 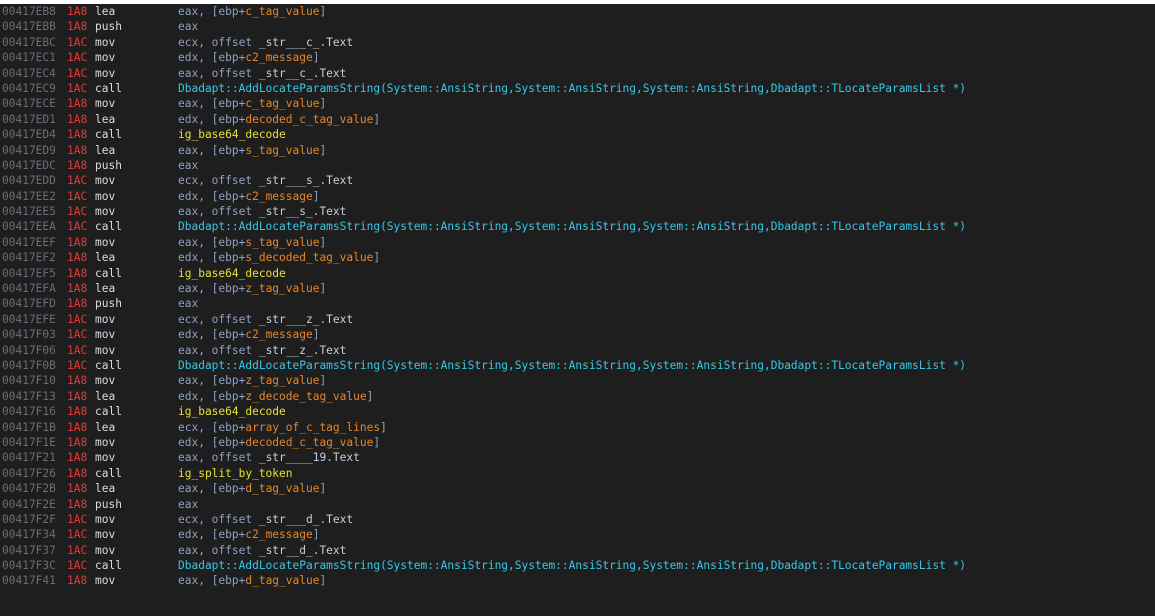 I want to click on address-label: 00417F16, so click(x=29, y=411).